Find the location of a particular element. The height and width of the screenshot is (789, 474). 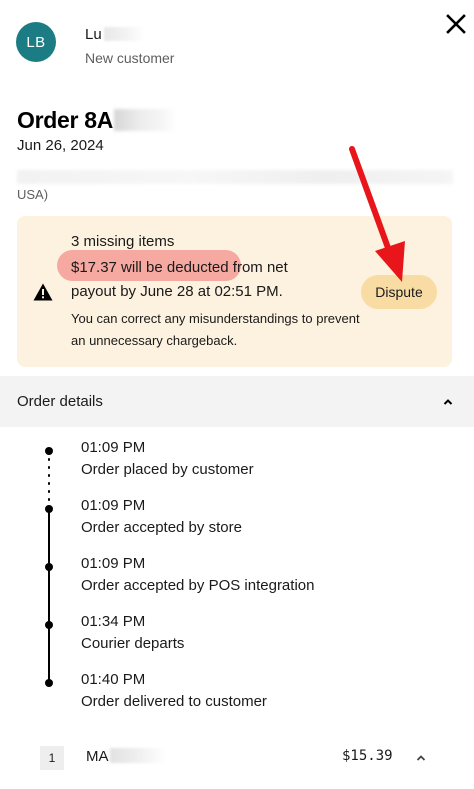

close-button is located at coordinates (456, 24).